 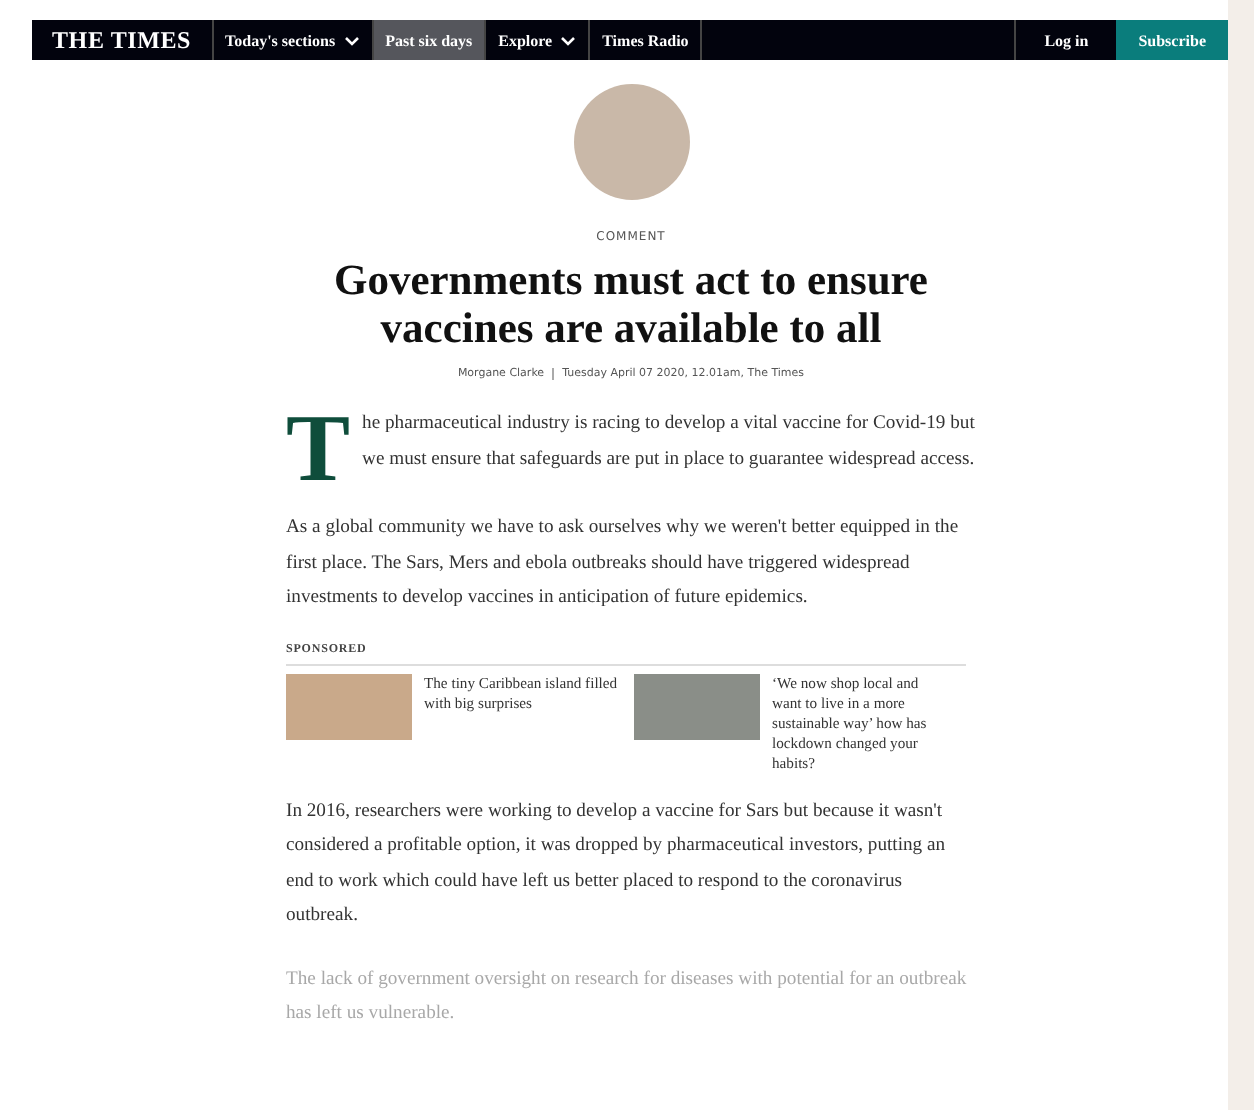 I want to click on drop-cap: T, so click(x=318, y=450).